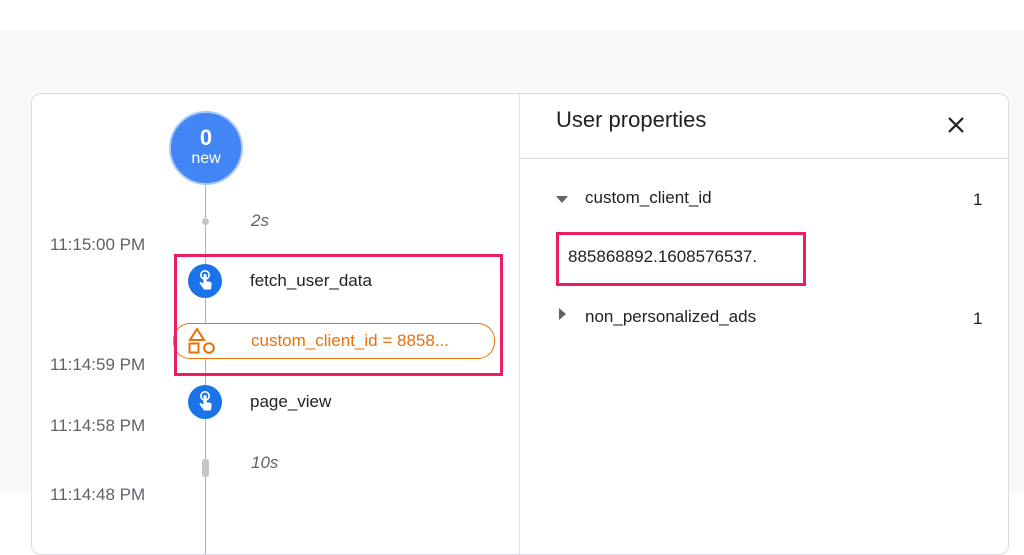  Describe the element at coordinates (956, 125) in the screenshot. I see `close-icon` at that location.